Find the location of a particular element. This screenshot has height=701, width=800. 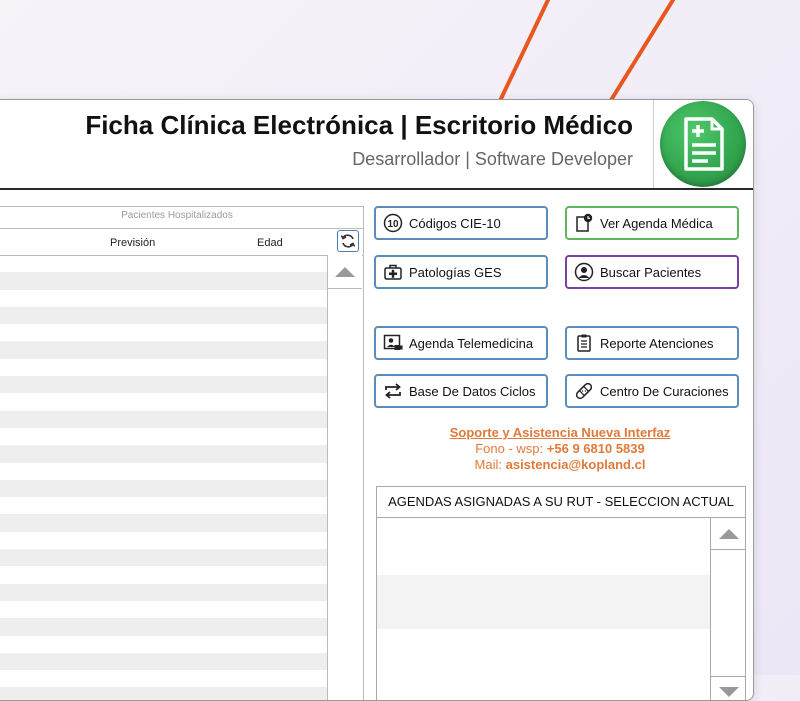

bandage-icon is located at coordinates (584, 391).